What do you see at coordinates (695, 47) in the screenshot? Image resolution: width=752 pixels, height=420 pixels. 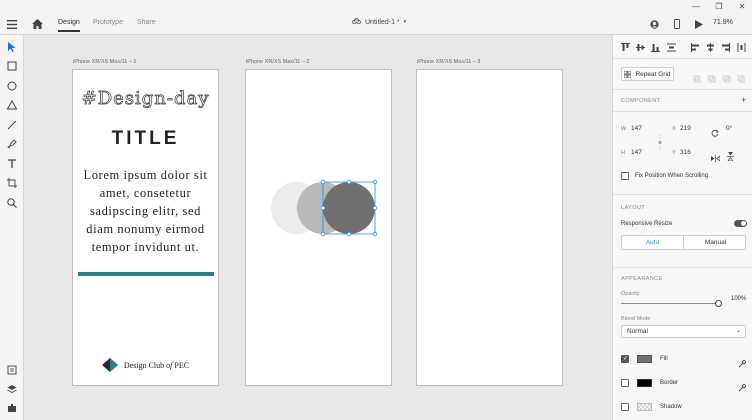 I see `align-left-icon` at bounding box center [695, 47].